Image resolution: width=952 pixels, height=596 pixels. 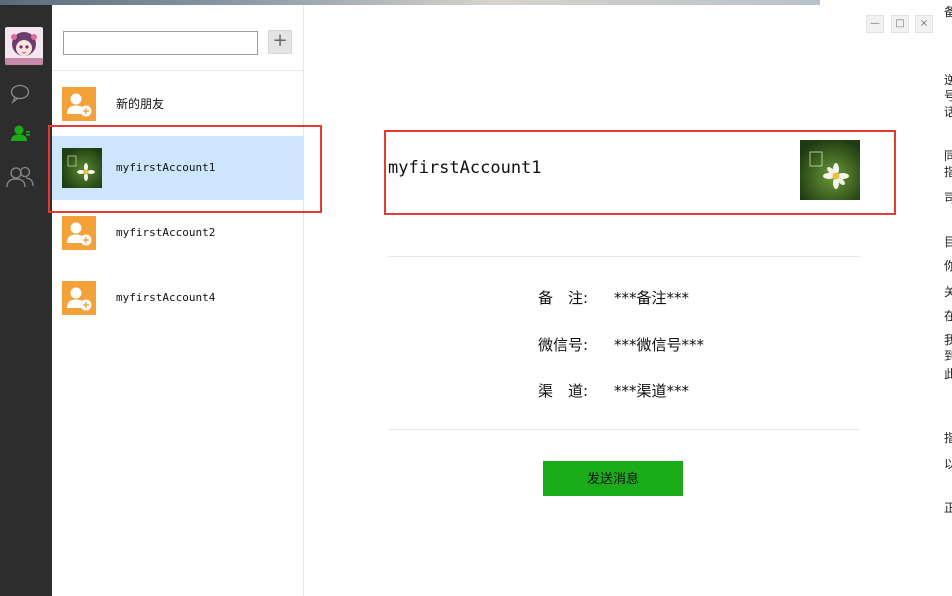 What do you see at coordinates (875, 24) in the screenshot?
I see `minimize-button: —` at bounding box center [875, 24].